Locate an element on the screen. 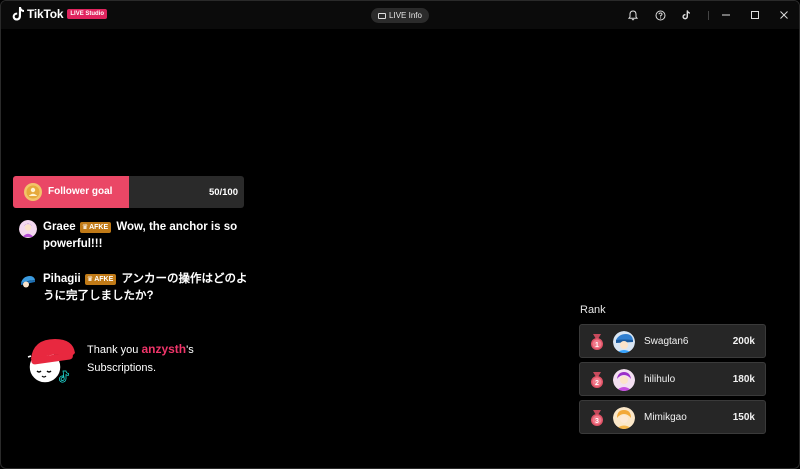  toolbar-divider is located at coordinates (708, 15).